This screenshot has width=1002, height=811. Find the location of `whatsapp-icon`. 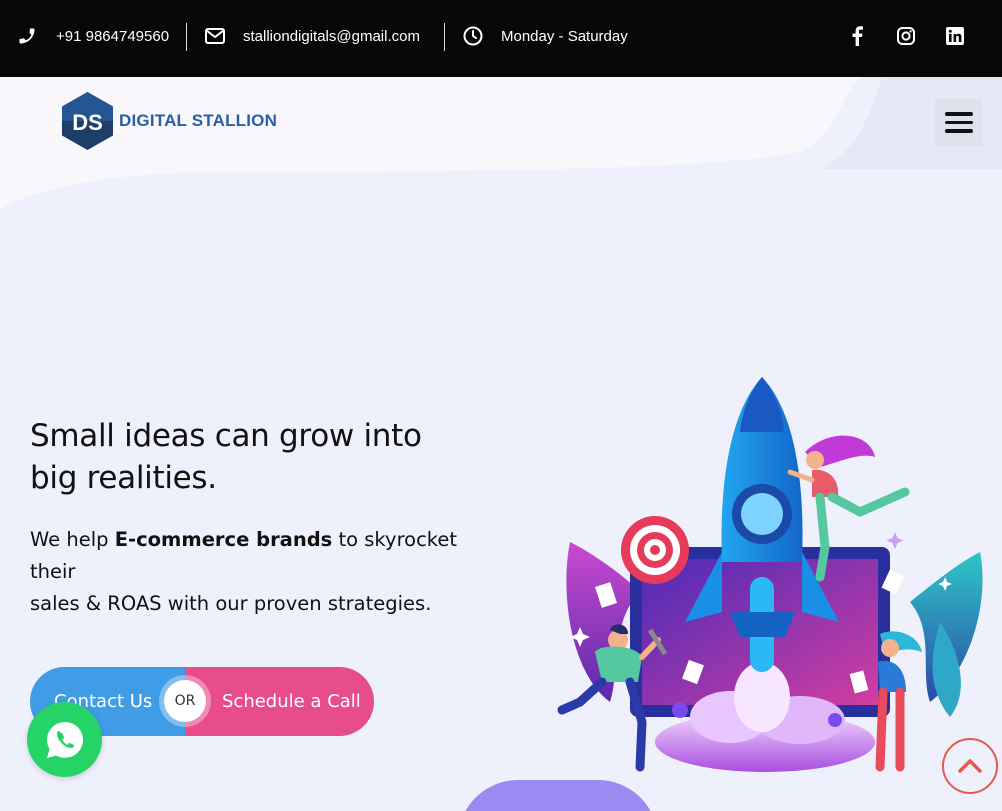

whatsapp-icon is located at coordinates (64, 739).